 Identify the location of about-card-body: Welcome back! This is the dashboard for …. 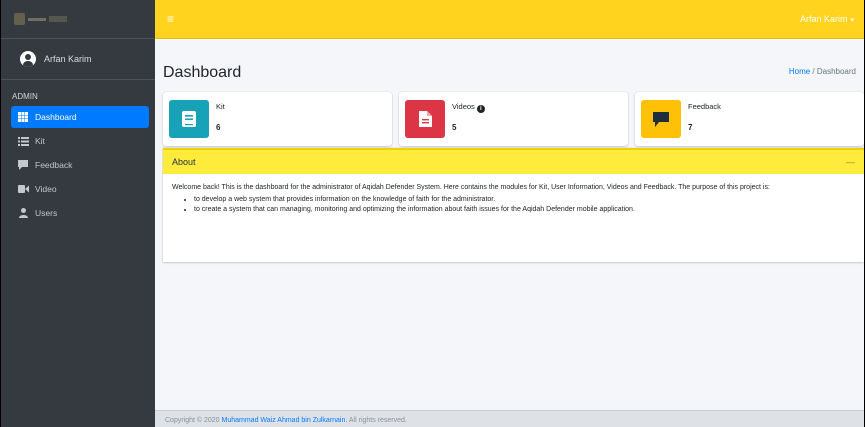
(513, 199).